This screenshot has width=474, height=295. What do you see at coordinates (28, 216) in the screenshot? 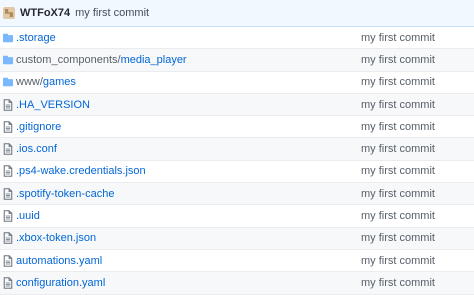
I see `path-name: .uuid` at bounding box center [28, 216].